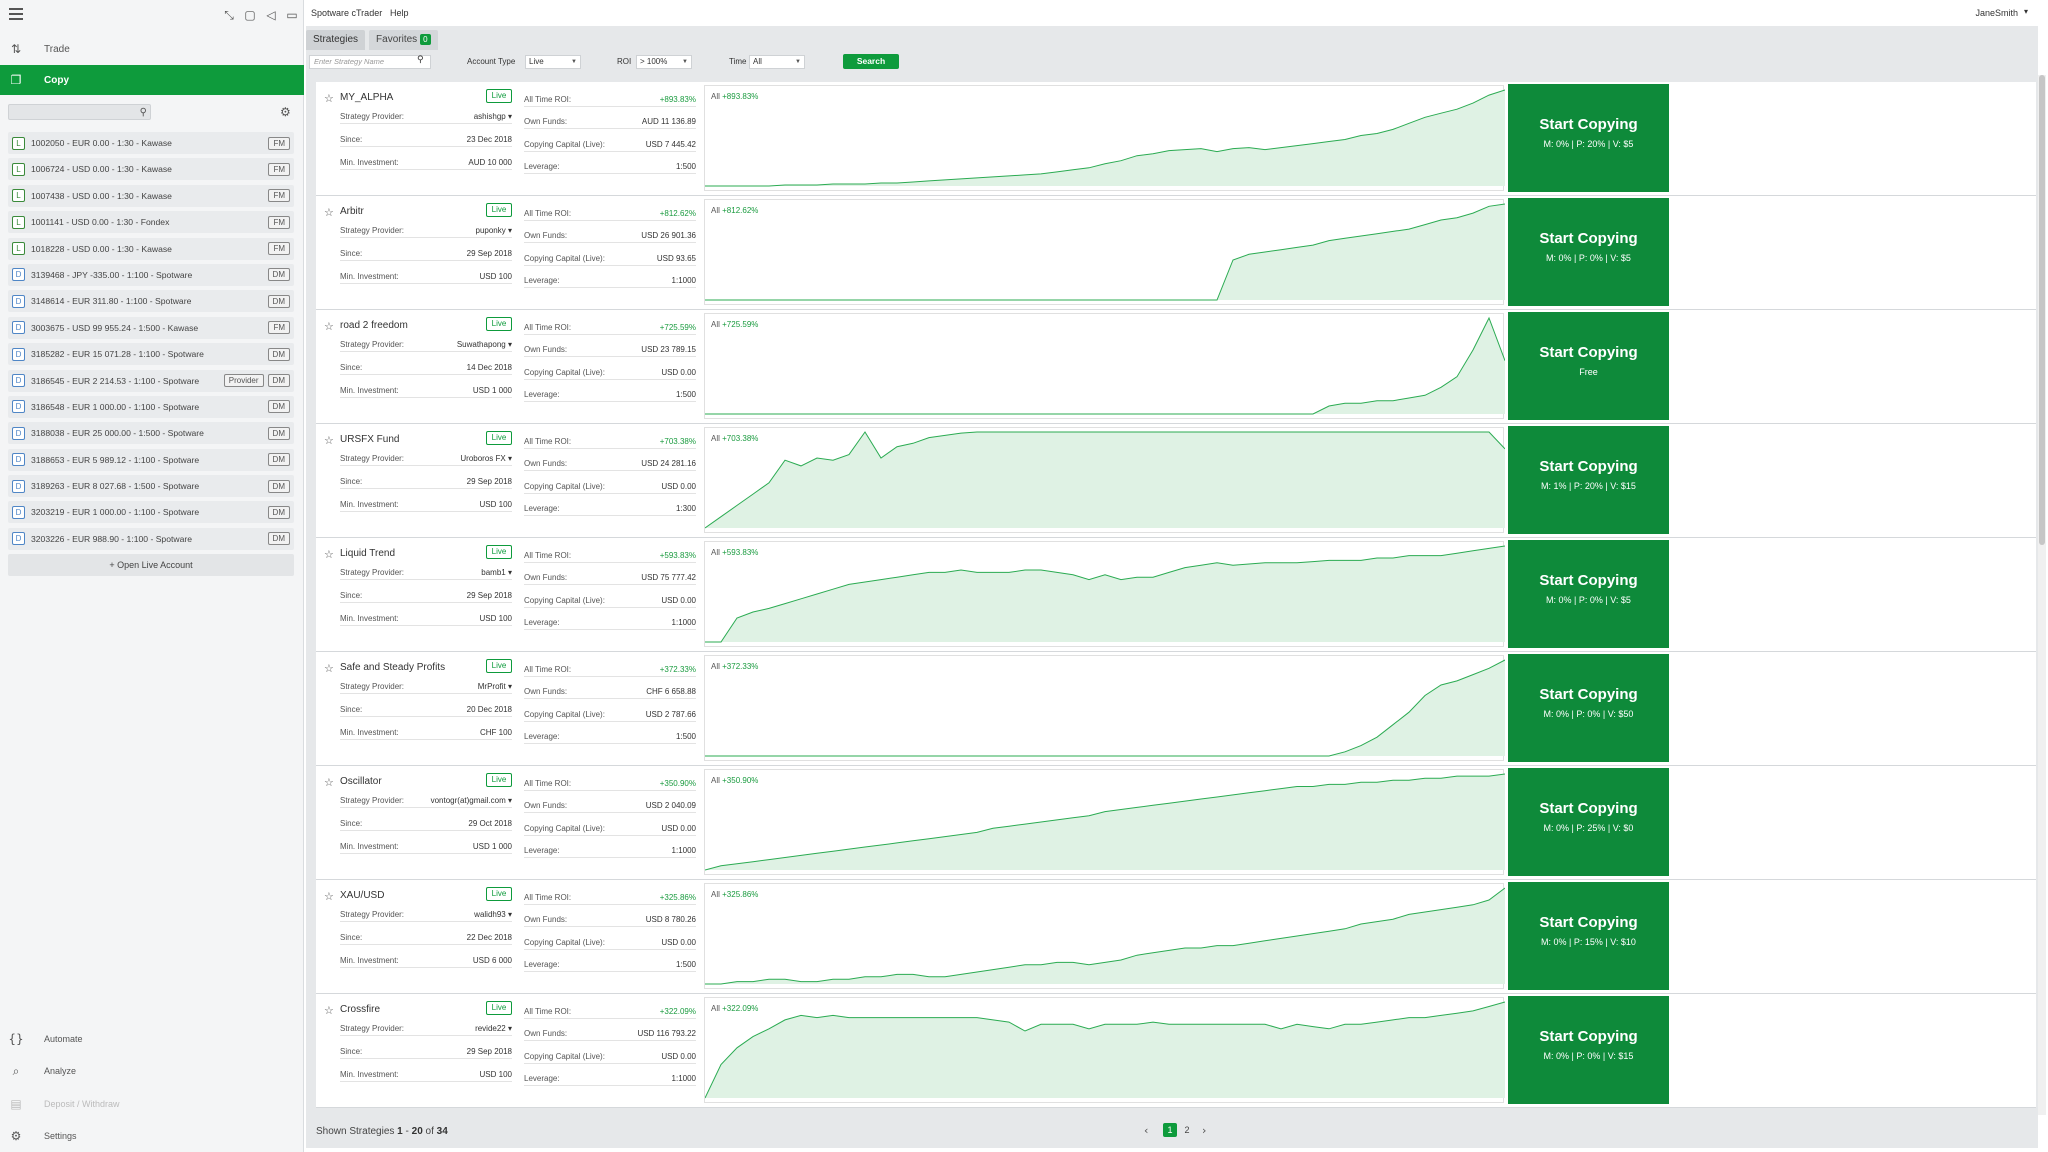 Image resolution: width=2048 pixels, height=1152 pixels. What do you see at coordinates (1104, 138) in the screenshot?
I see `equity-chart: All +893.83%` at bounding box center [1104, 138].